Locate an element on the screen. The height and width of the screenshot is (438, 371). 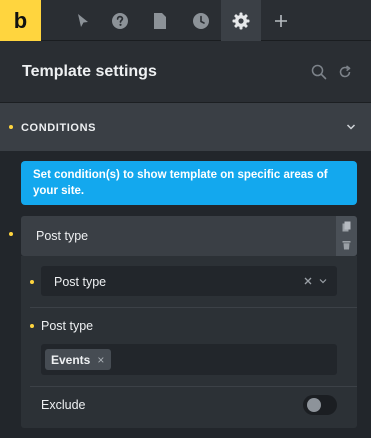
top-toolbar: b is located at coordinates (185, 20).